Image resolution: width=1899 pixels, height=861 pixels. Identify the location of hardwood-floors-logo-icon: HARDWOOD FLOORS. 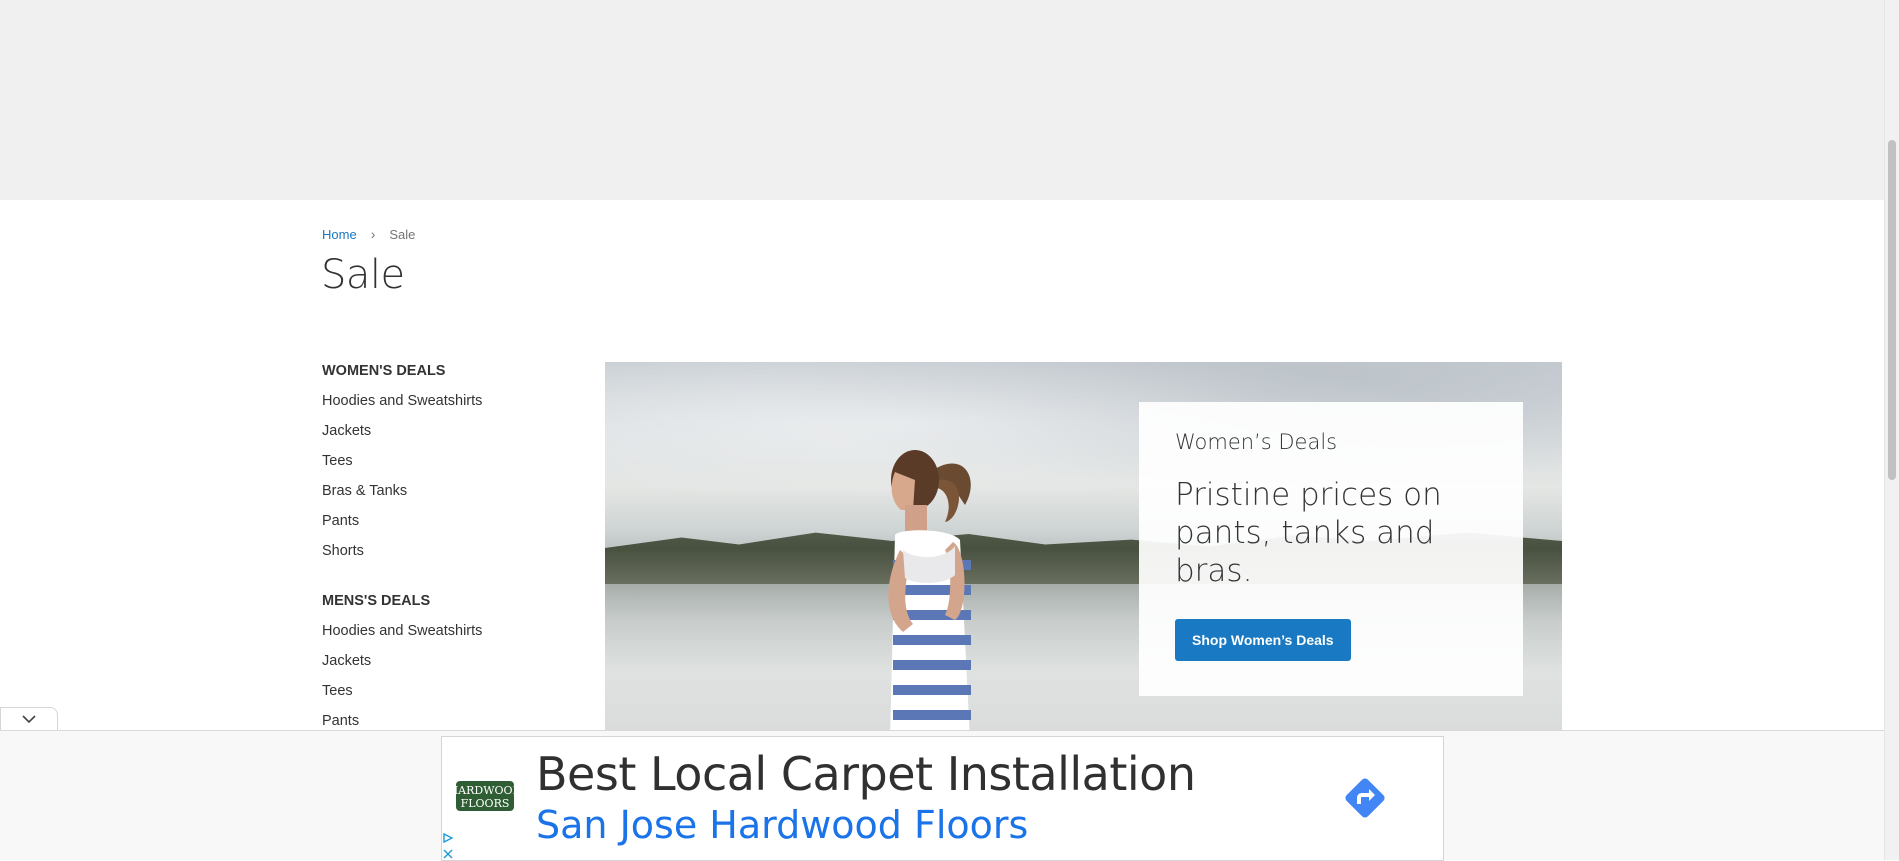
(485, 796).